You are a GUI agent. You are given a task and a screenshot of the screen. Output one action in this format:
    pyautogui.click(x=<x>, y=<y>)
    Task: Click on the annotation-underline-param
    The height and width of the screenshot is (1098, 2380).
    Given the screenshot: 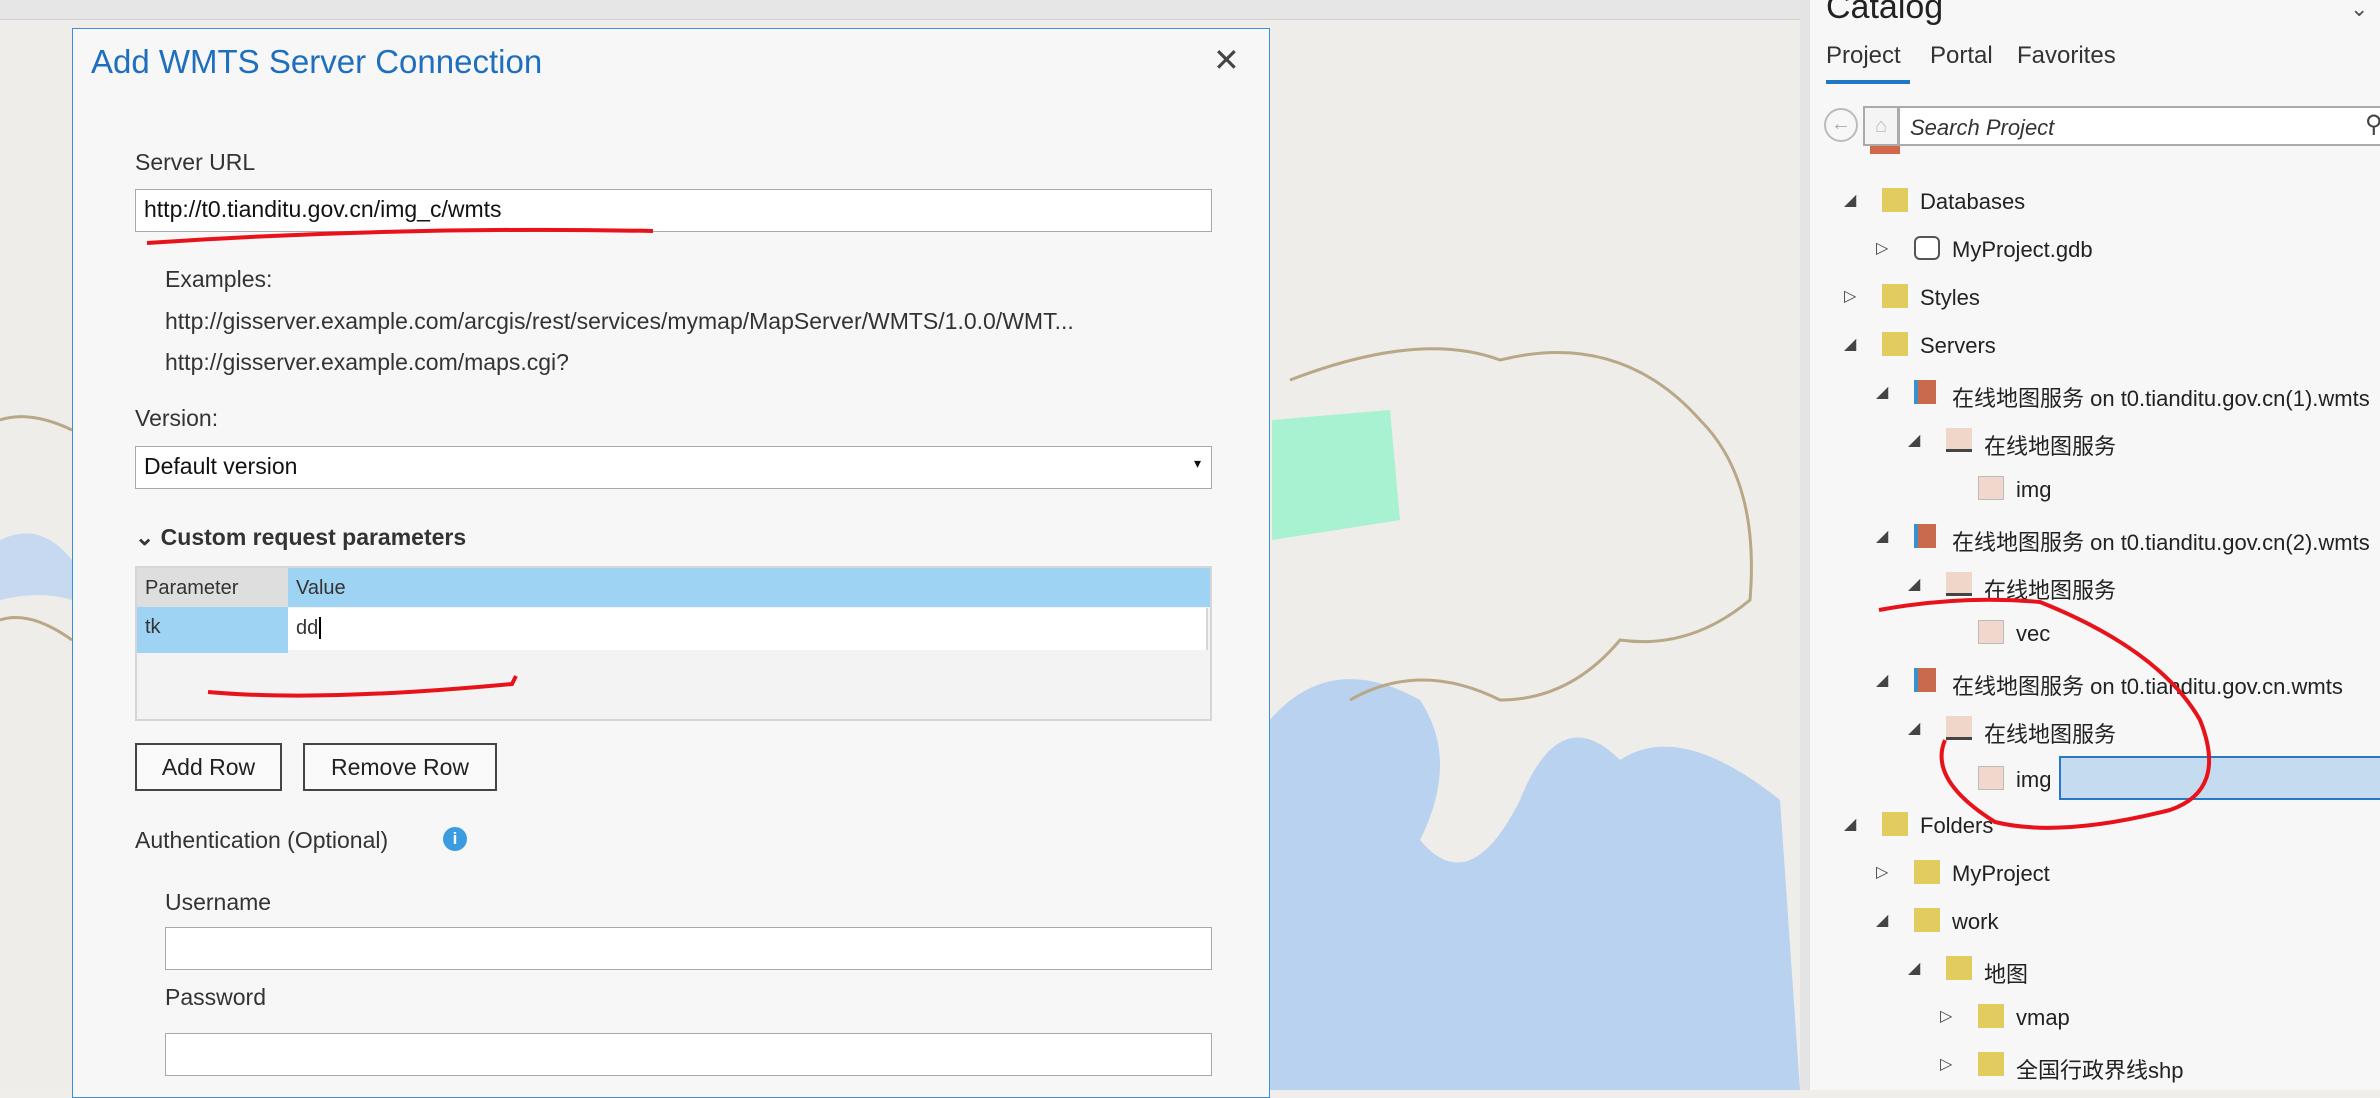 What is the action you would take?
    pyautogui.click(x=362, y=686)
    